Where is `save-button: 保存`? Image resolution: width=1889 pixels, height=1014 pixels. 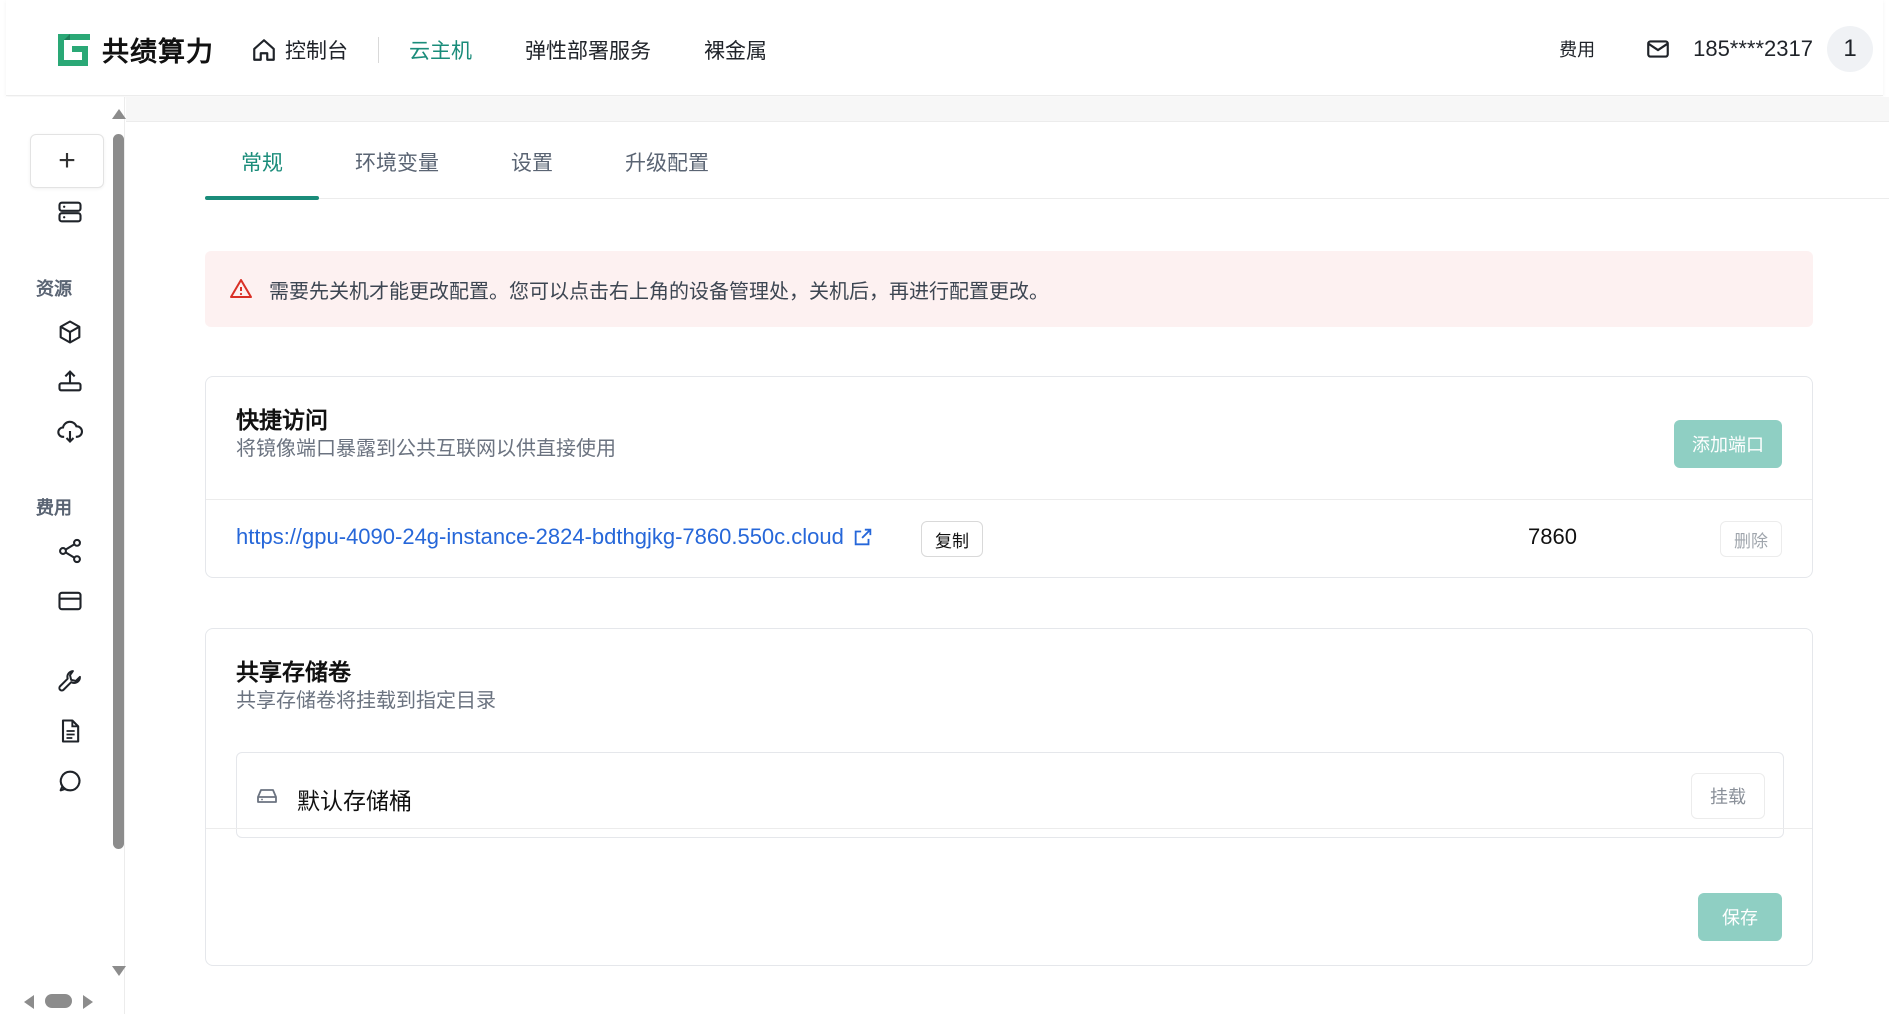
save-button: 保存 is located at coordinates (1740, 917).